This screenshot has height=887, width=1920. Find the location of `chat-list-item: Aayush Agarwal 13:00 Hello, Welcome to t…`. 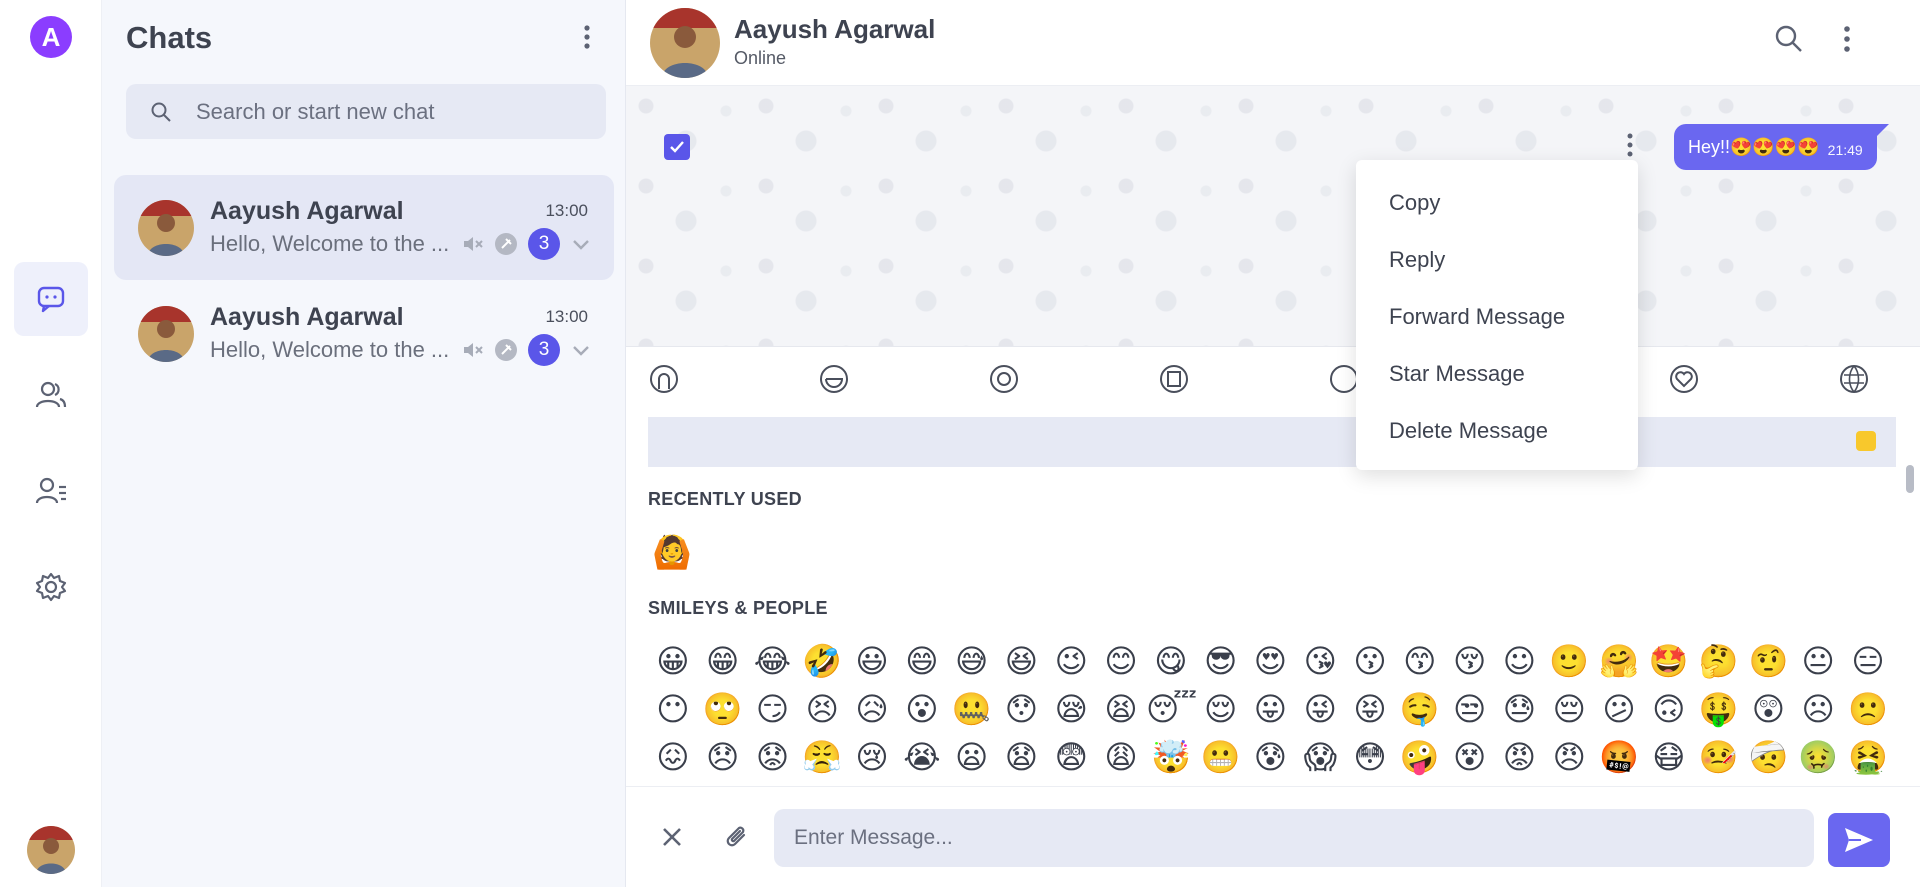

chat-list-item: Aayush Agarwal 13:00 Hello, Welcome to t… is located at coordinates (364, 333).